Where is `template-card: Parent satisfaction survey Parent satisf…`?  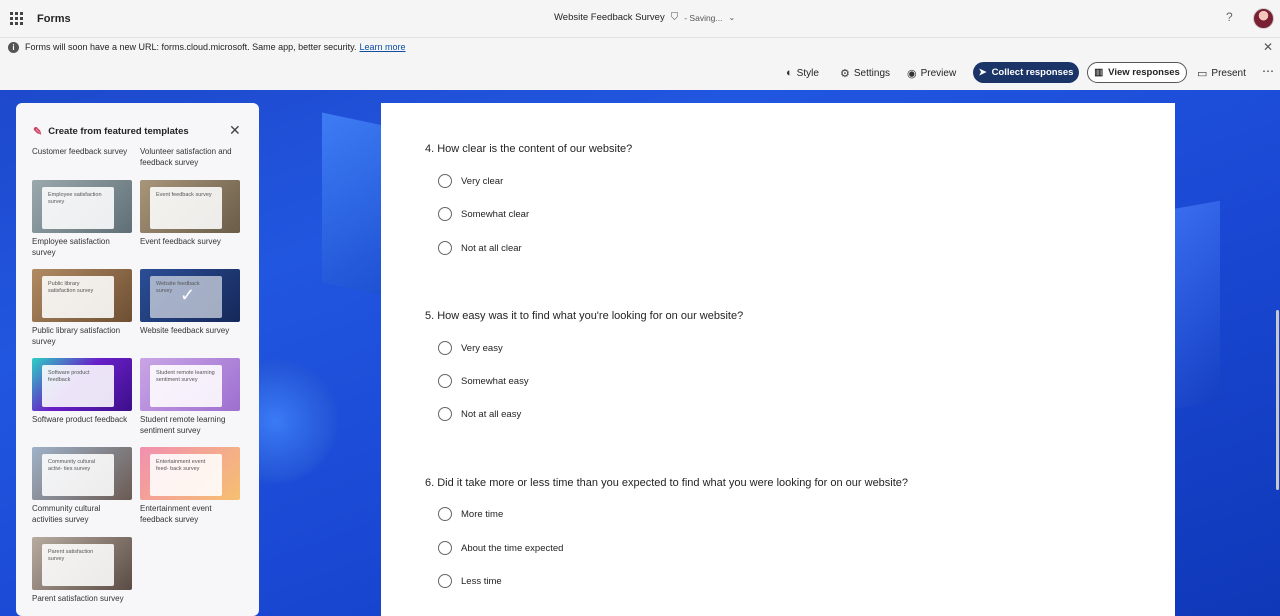 template-card: Parent satisfaction survey Parent satisf… is located at coordinates (82, 570).